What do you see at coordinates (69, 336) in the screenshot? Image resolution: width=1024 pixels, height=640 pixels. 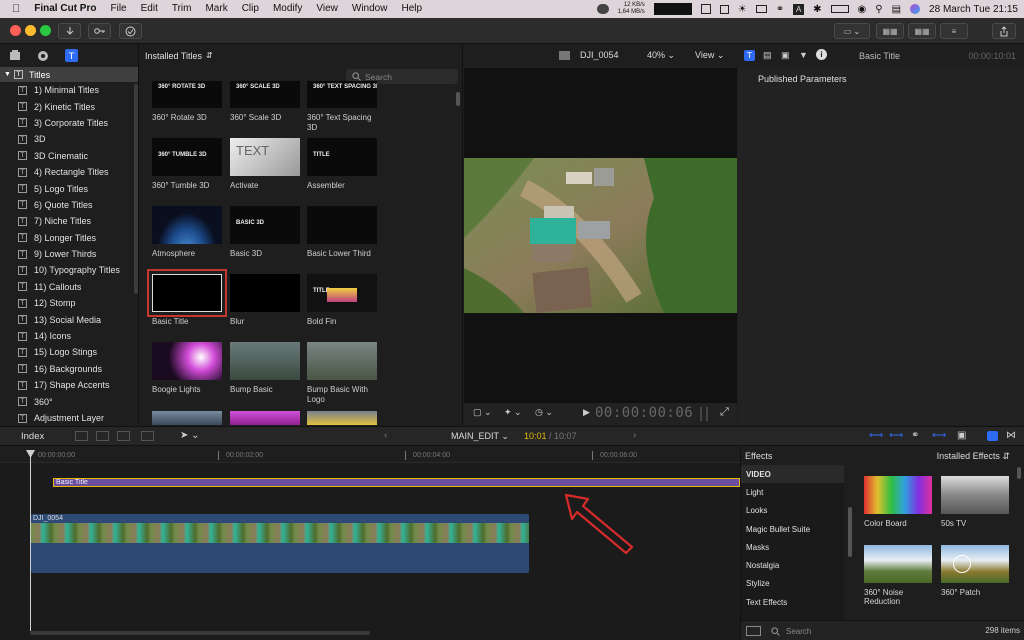 I see `sidebar-category-item: T 14) Icons` at bounding box center [69, 336].